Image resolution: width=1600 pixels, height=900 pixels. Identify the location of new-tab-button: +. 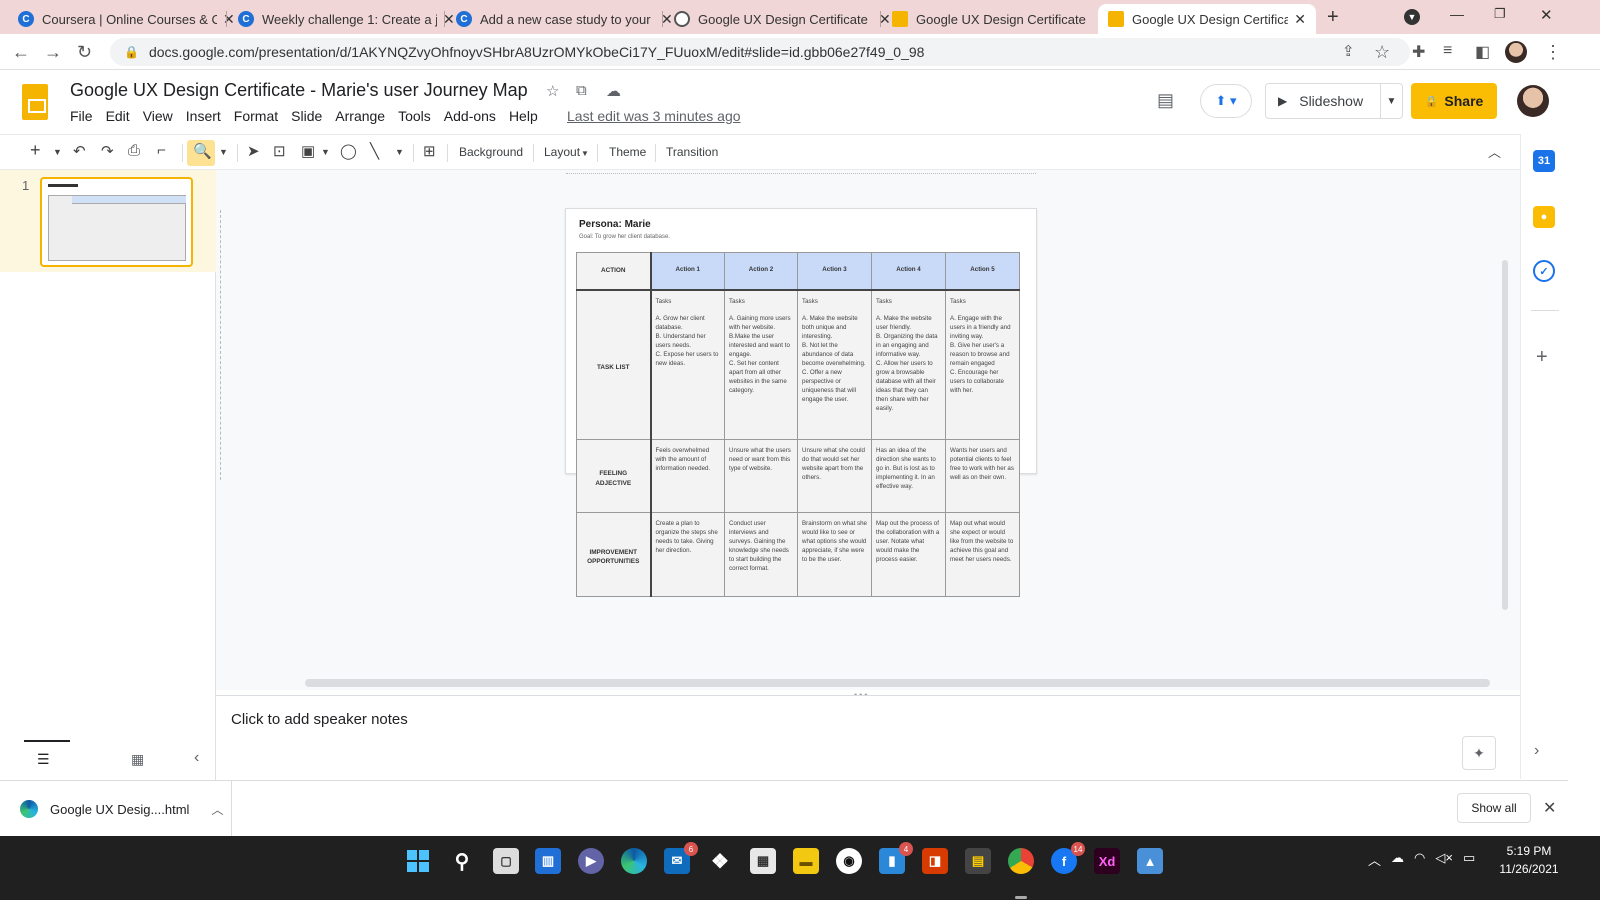
(1333, 17).